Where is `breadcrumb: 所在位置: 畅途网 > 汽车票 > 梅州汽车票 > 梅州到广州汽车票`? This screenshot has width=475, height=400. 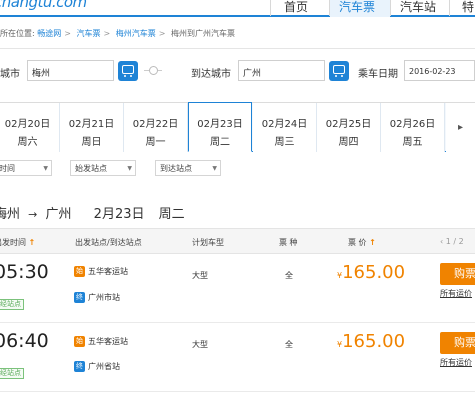 breadcrumb: 所在位置: 畅途网 > 汽车票 > 梅州汽车票 > 梅州到广州汽车票 is located at coordinates (117, 35).